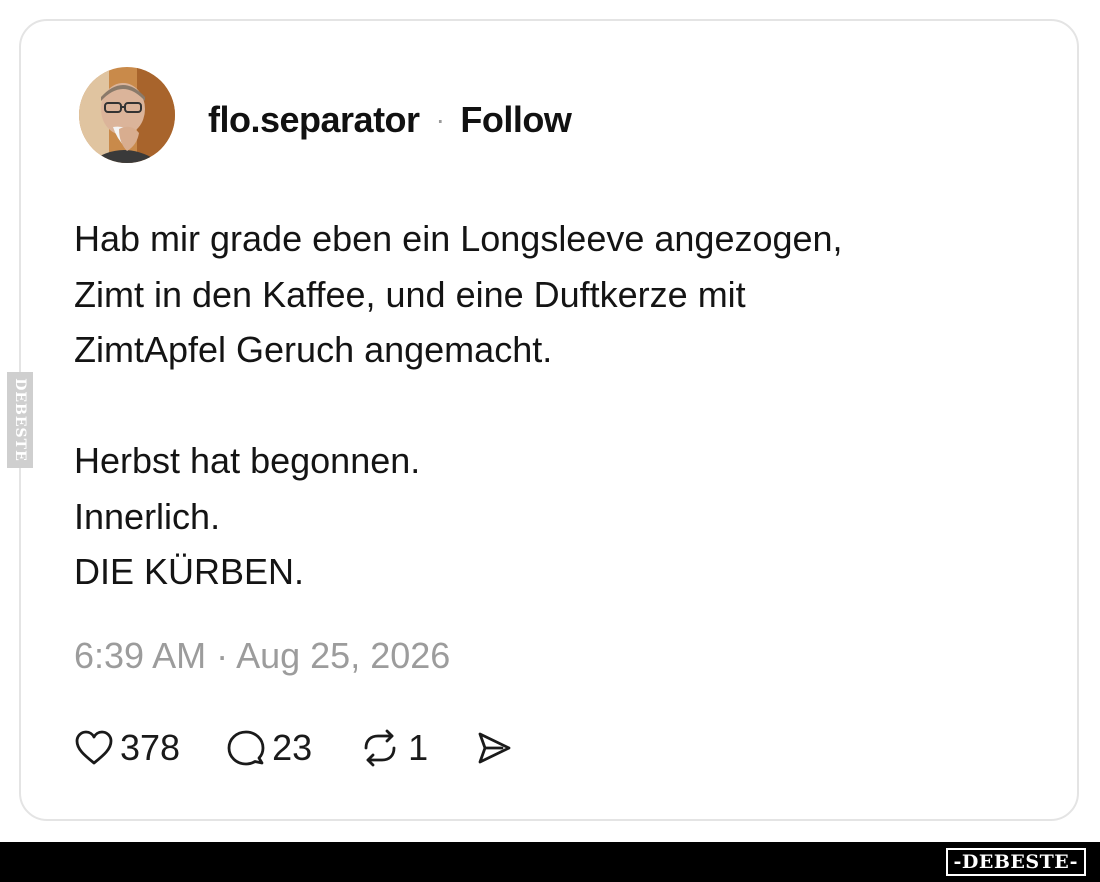  What do you see at coordinates (418, 747) in the screenshot?
I see `repost-count: 1` at bounding box center [418, 747].